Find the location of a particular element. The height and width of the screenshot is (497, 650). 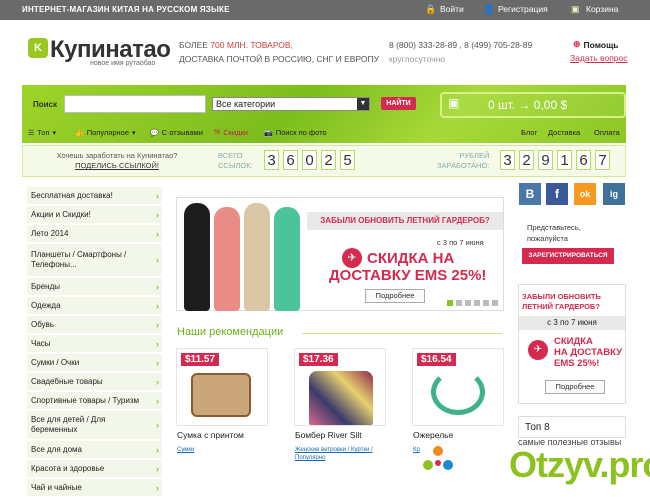

sidebar-item-label: Бесплатная доставка! is located at coordinates (72, 195).